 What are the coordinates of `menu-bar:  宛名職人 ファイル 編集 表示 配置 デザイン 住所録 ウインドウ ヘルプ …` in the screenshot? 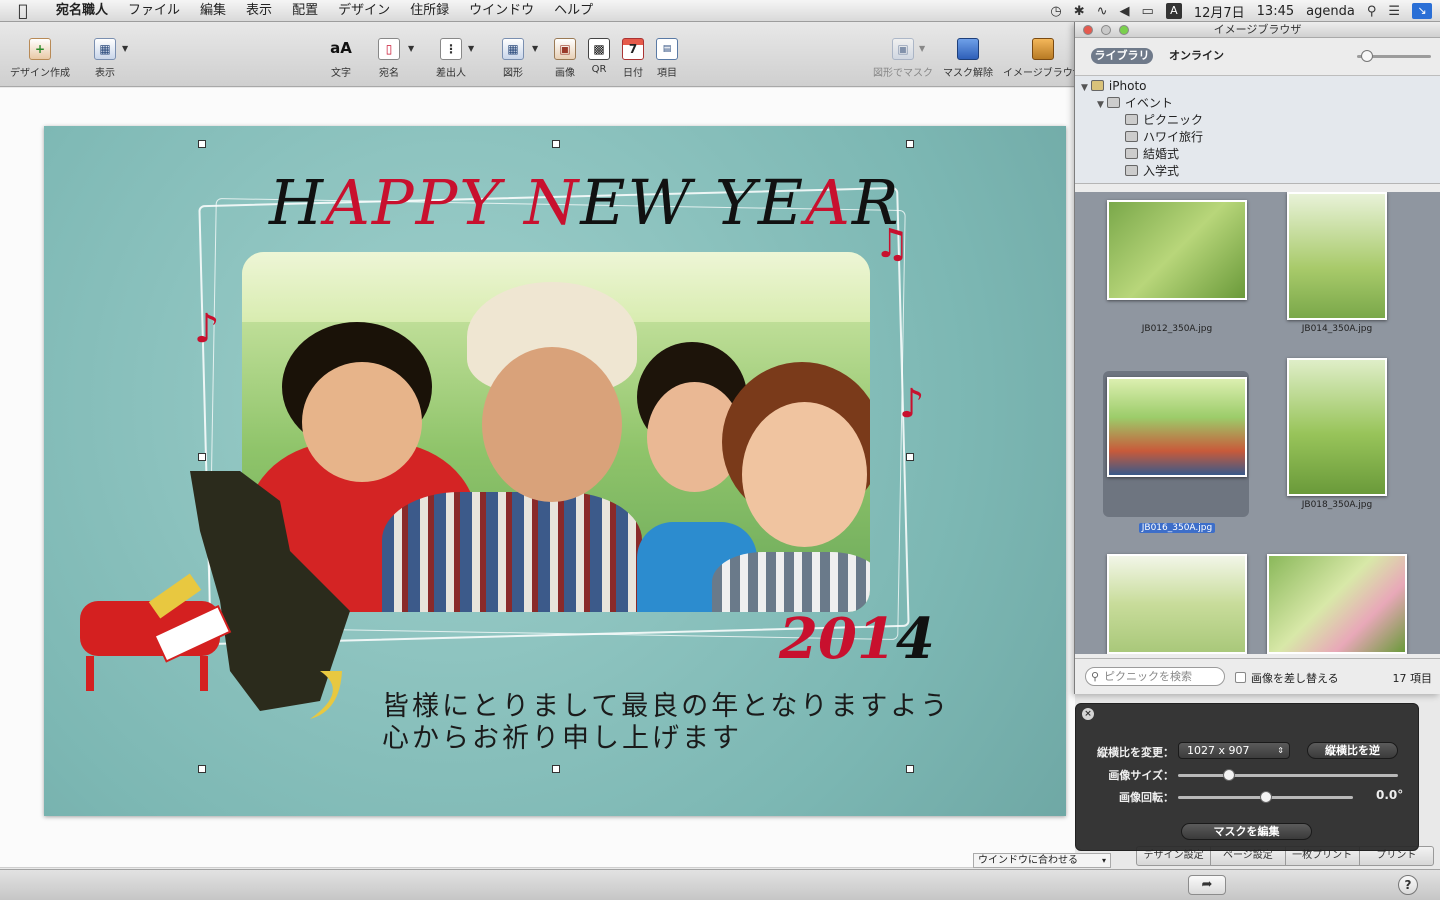 It's located at (720, 11).